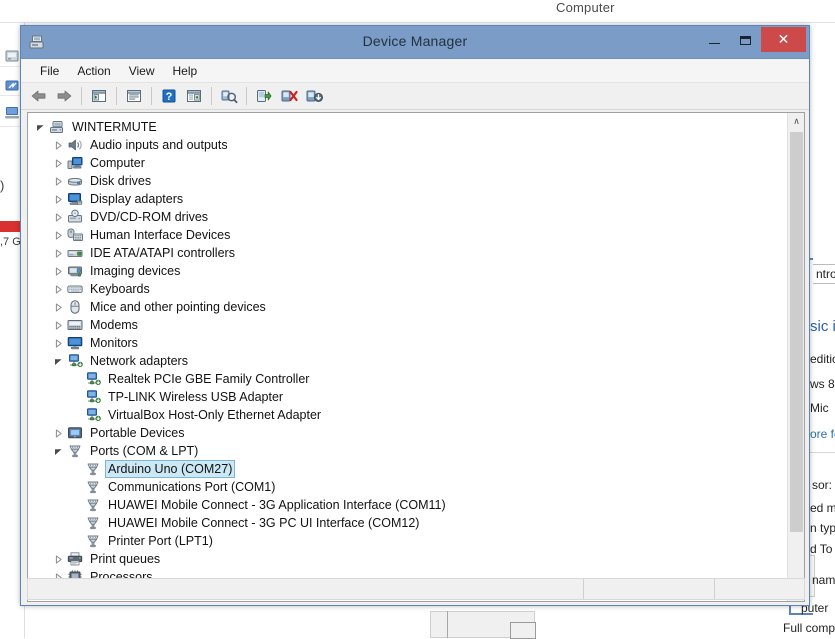 Image resolution: width=835 pixels, height=639 pixels. I want to click on tree-node: Mice and other pointing devices, so click(407, 307).